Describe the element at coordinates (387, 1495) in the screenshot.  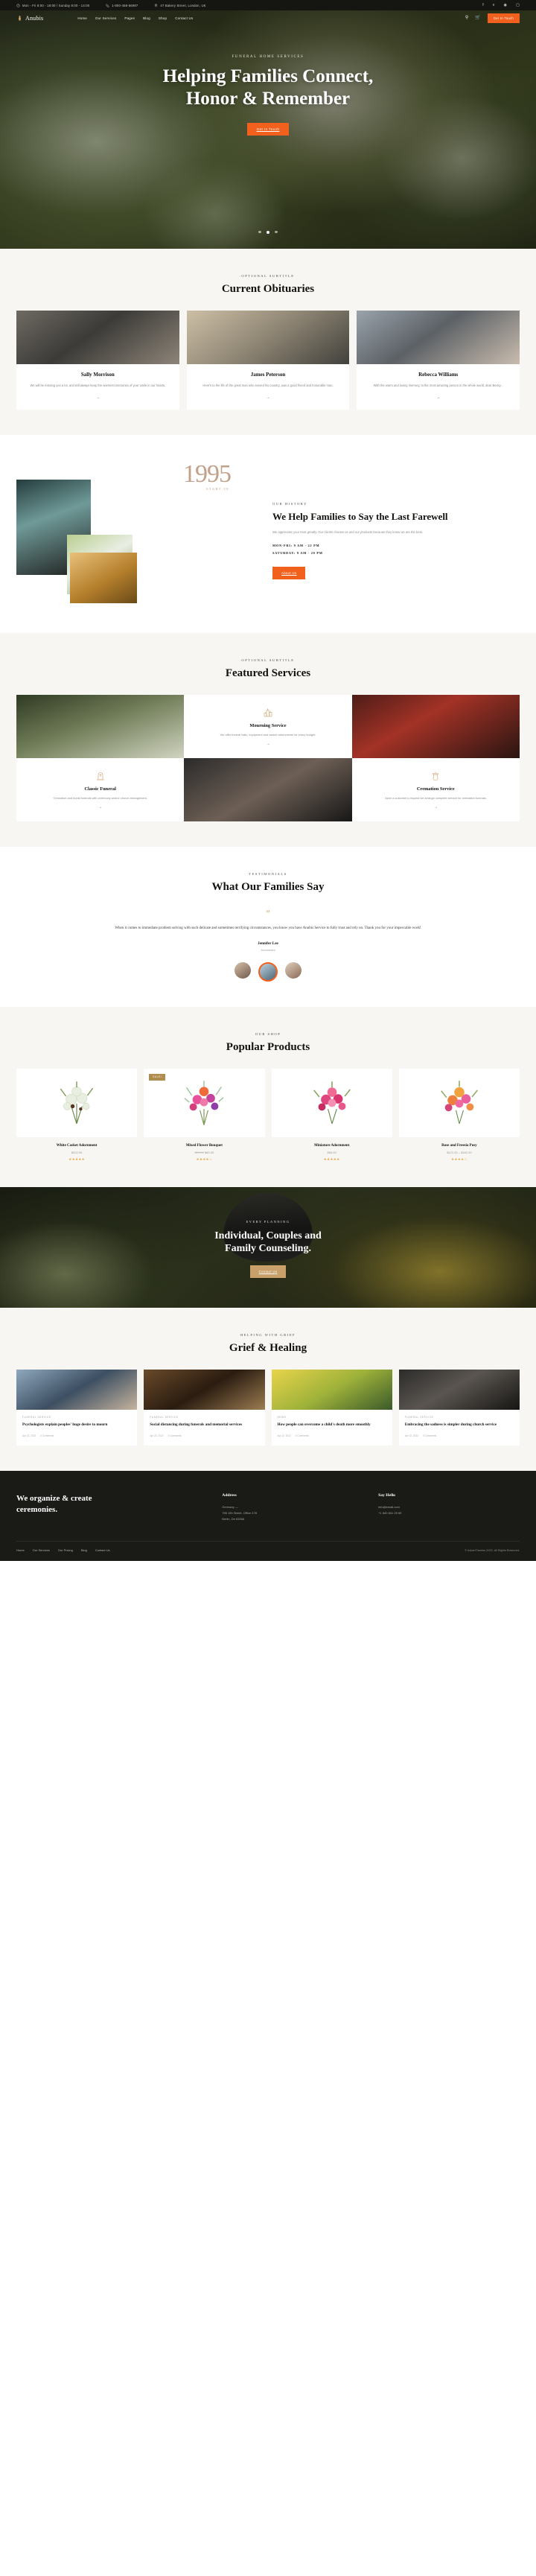
I see `footer-contact-title: Say Hello` at that location.